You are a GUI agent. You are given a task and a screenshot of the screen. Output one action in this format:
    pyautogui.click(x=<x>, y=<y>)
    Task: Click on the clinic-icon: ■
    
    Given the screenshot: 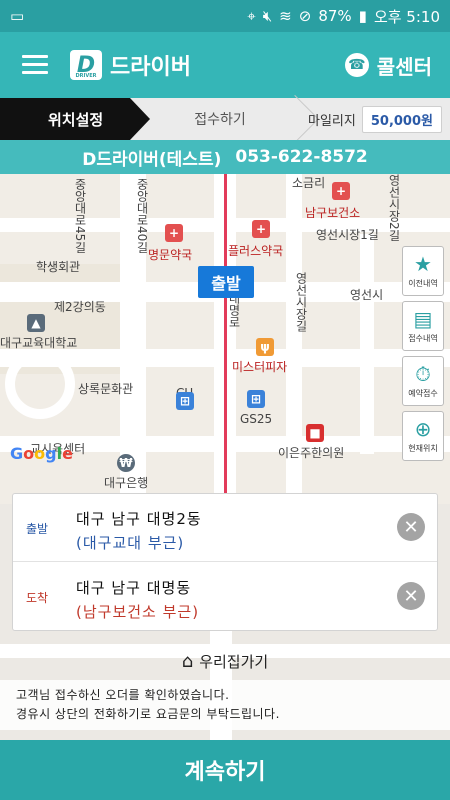 What is the action you would take?
    pyautogui.click(x=315, y=433)
    